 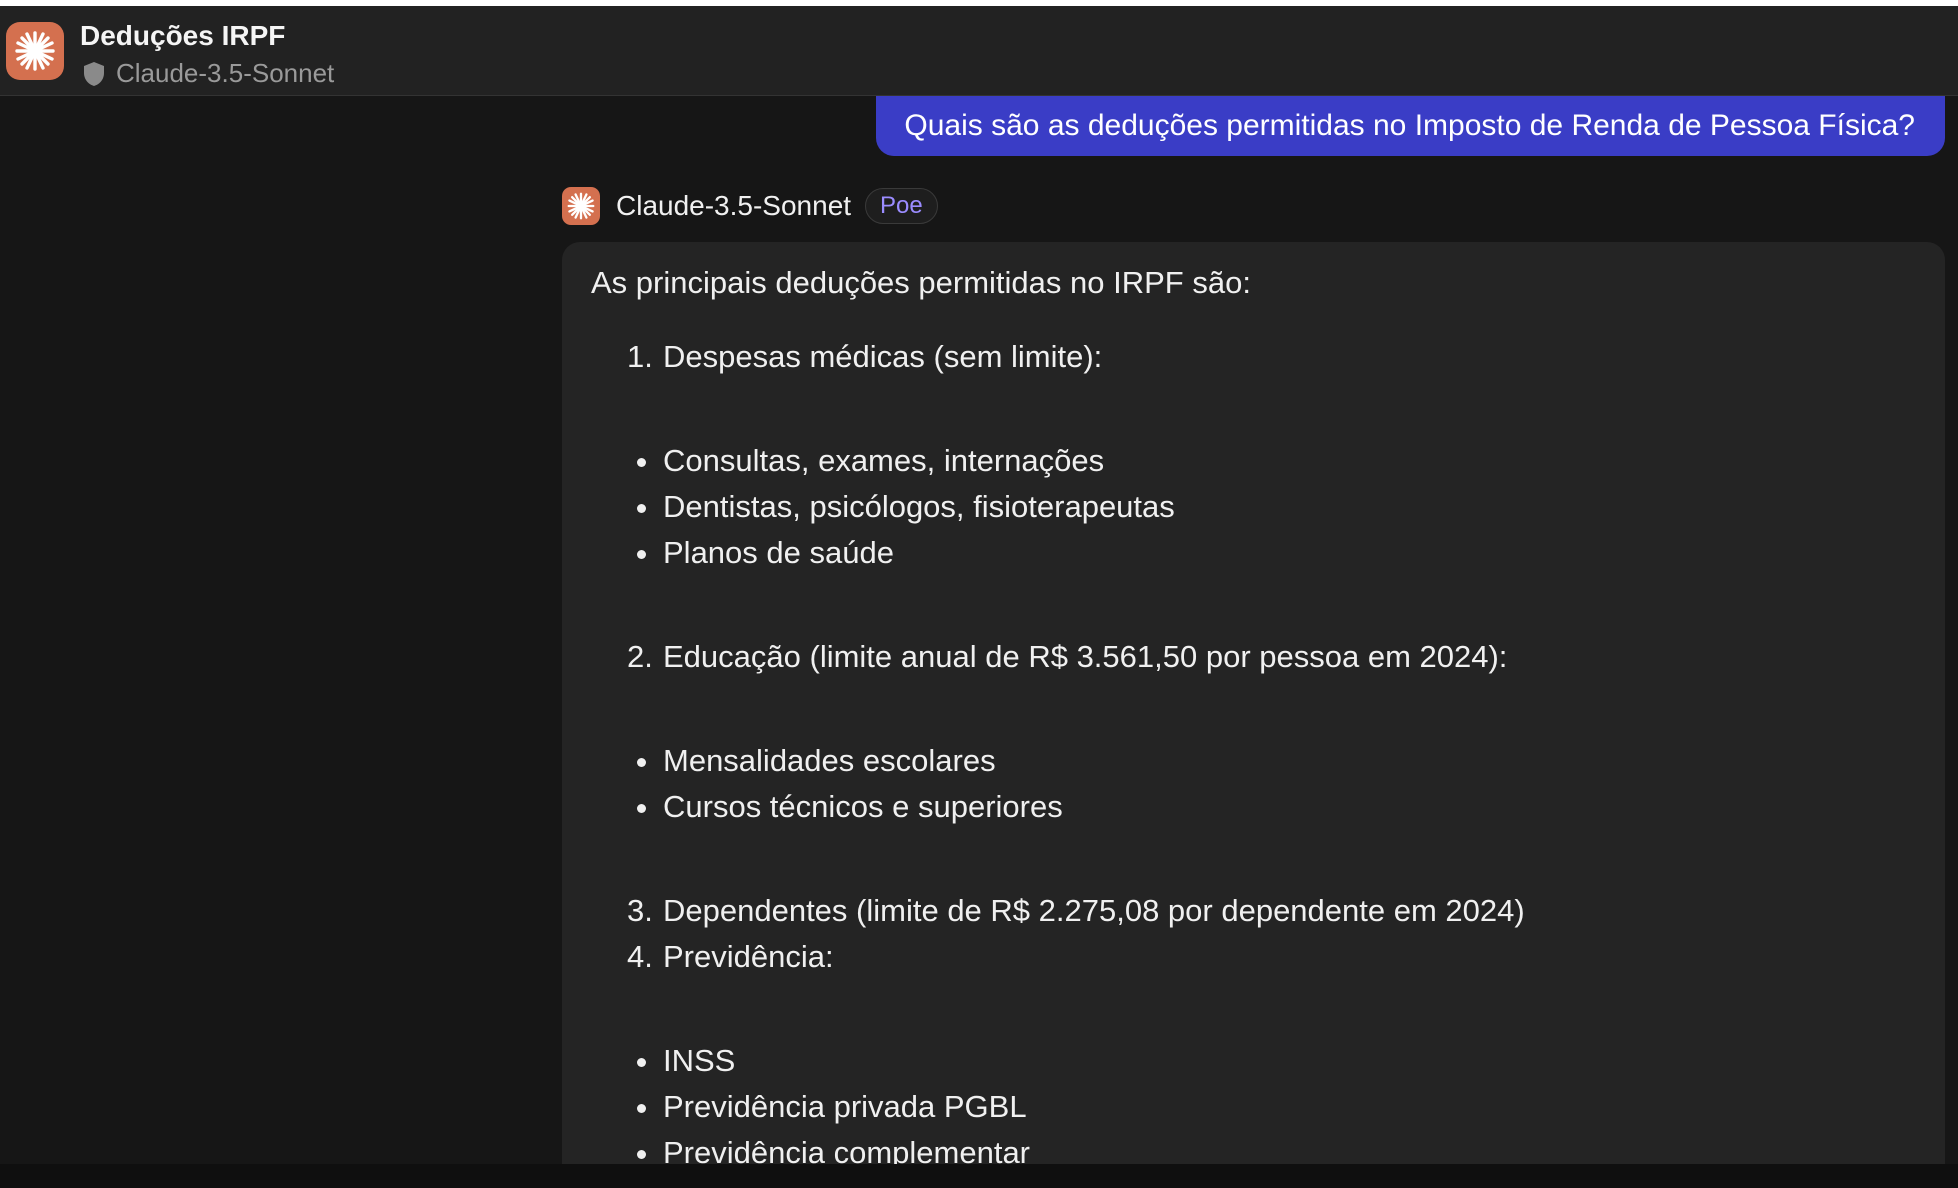 I want to click on section-heading: Previdência:, so click(x=748, y=956).